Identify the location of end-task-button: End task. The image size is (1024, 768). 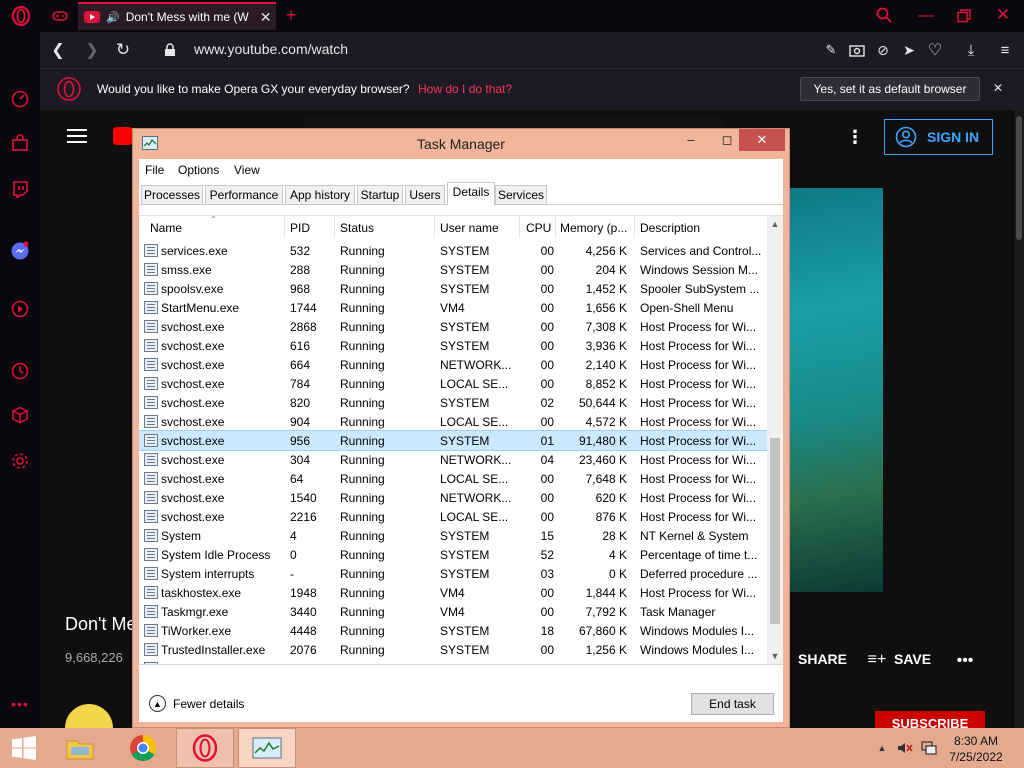
(732, 704).